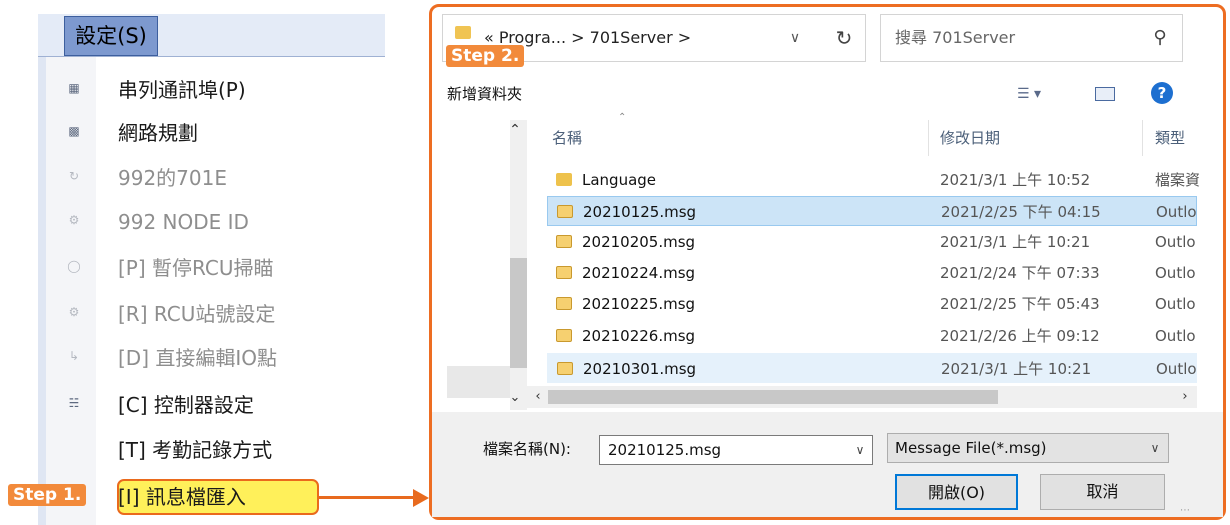 The height and width of the screenshot is (525, 1230). What do you see at coordinates (619, 180) in the screenshot?
I see `file-name: Language` at bounding box center [619, 180].